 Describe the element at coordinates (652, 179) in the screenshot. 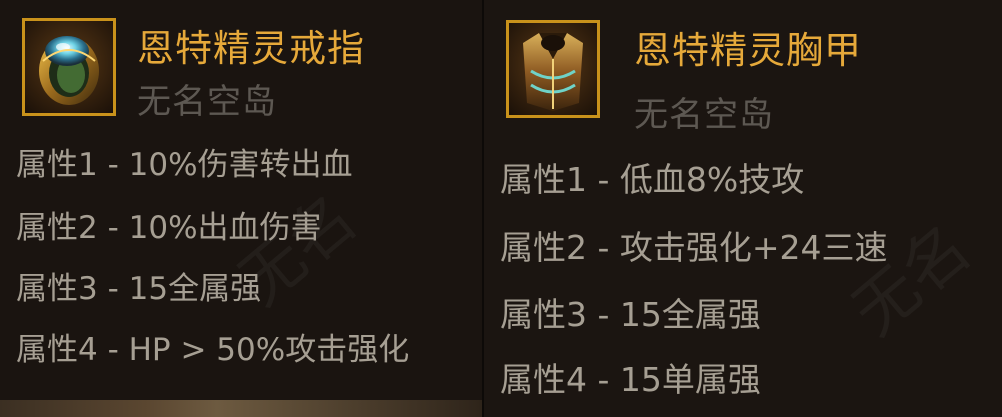

I see `attribute-1: 属性1 - 低血8%技攻` at that location.